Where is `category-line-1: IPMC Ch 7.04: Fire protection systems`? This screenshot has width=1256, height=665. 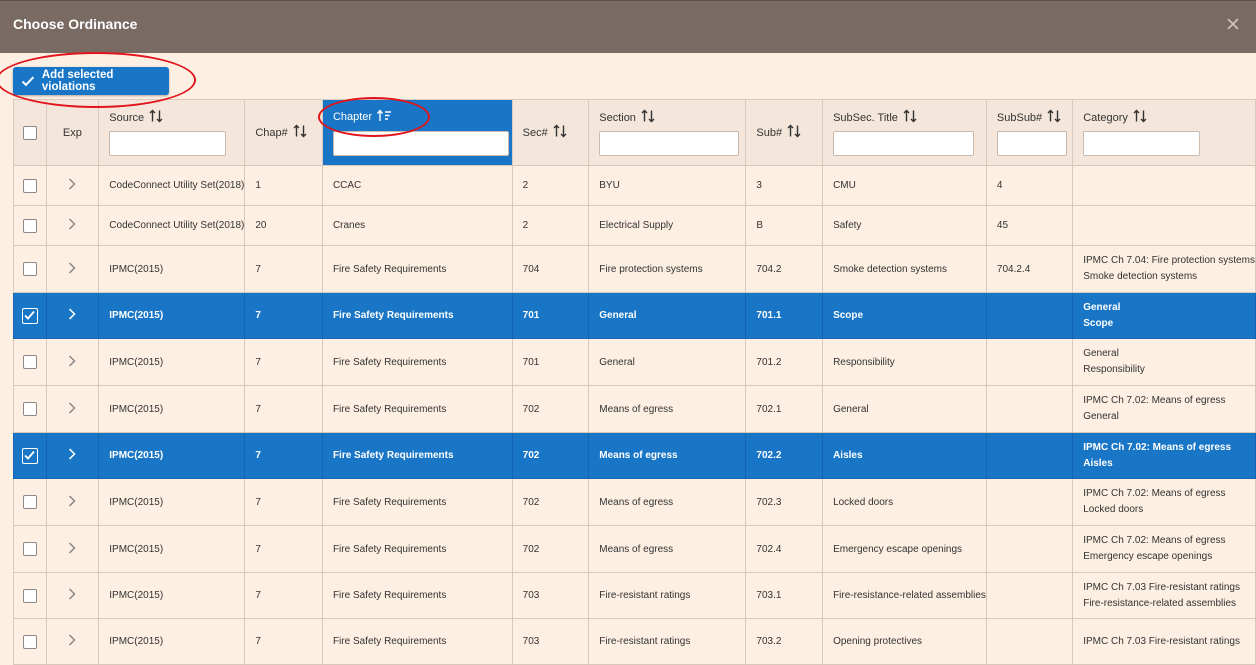
category-line-1: IPMC Ch 7.04: Fire protection systems is located at coordinates (1169, 260).